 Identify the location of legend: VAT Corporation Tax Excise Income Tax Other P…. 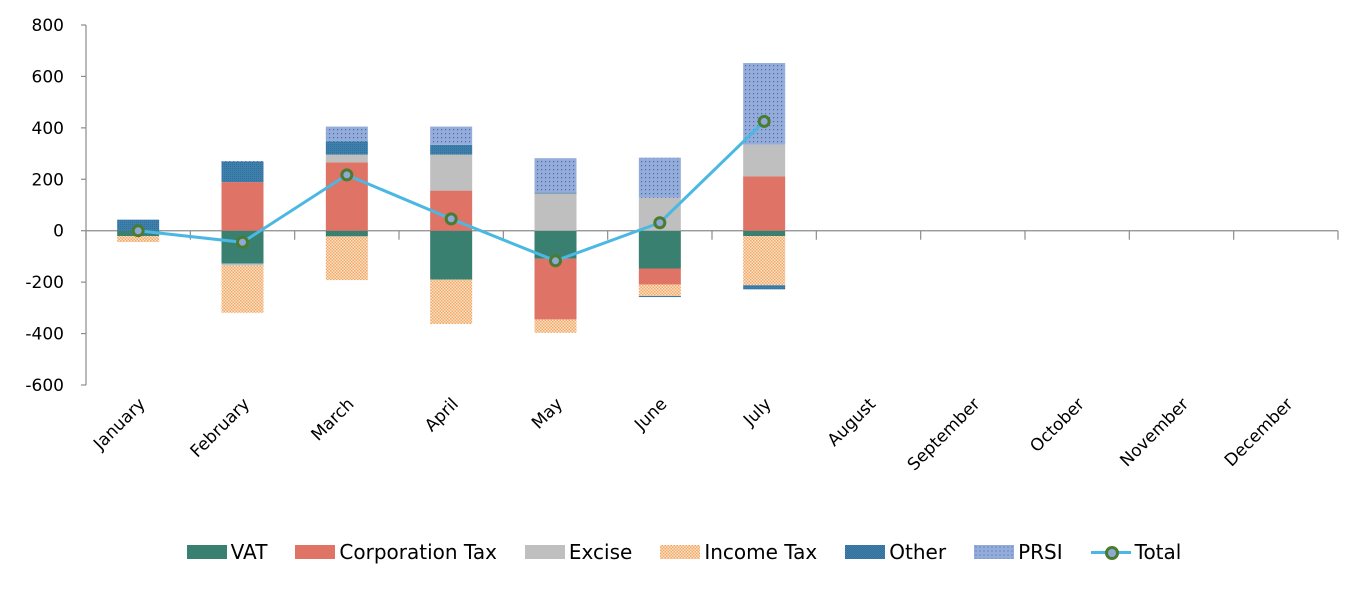
(684, 552).